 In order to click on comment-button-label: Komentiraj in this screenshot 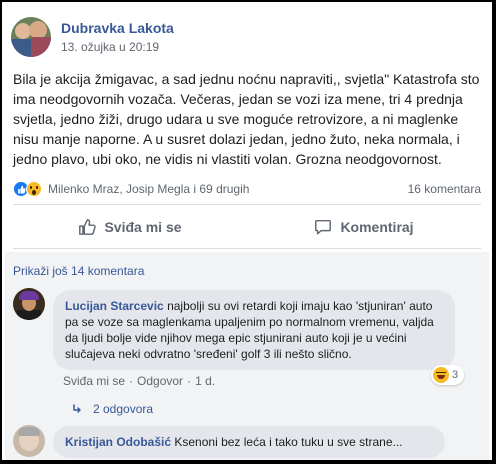, I will do `click(377, 227)`.